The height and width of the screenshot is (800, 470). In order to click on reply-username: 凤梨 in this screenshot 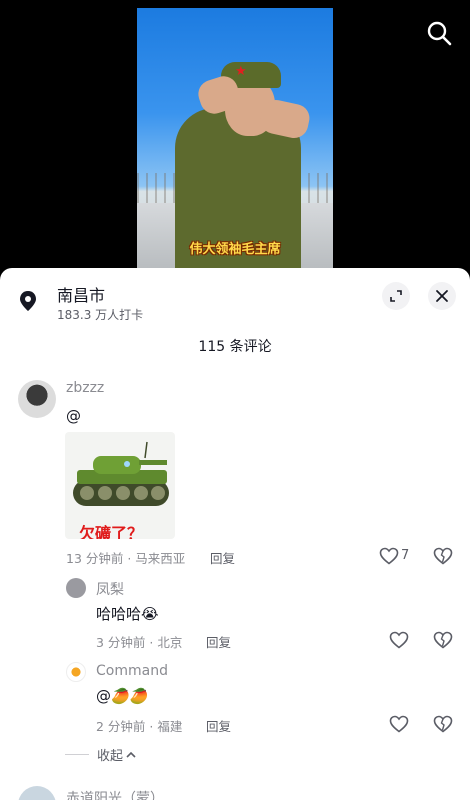, I will do `click(110, 589)`.